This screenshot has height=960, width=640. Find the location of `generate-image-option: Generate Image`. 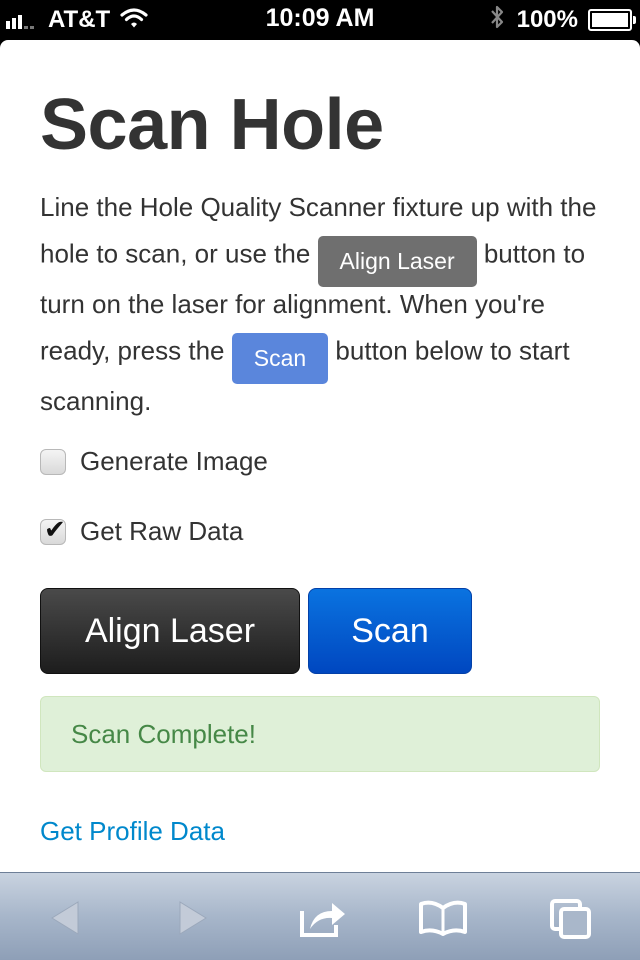

generate-image-option: Generate Image is located at coordinates (154, 461).